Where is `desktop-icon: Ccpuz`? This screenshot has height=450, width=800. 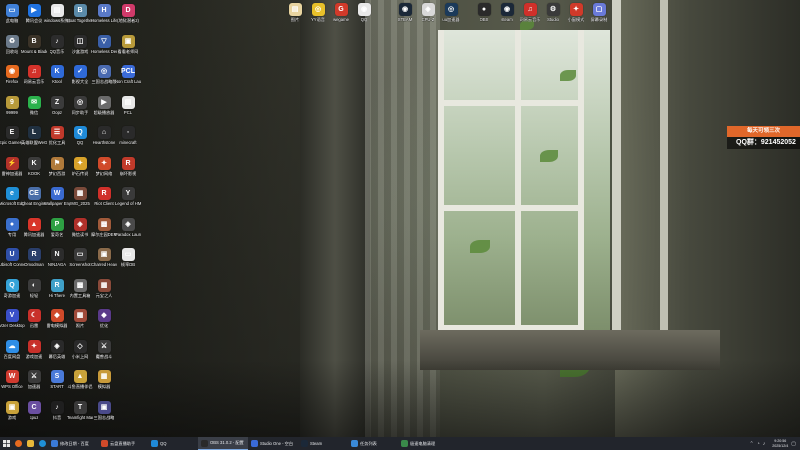
desktop-icon: Ccpuz is located at coordinates (34, 410).